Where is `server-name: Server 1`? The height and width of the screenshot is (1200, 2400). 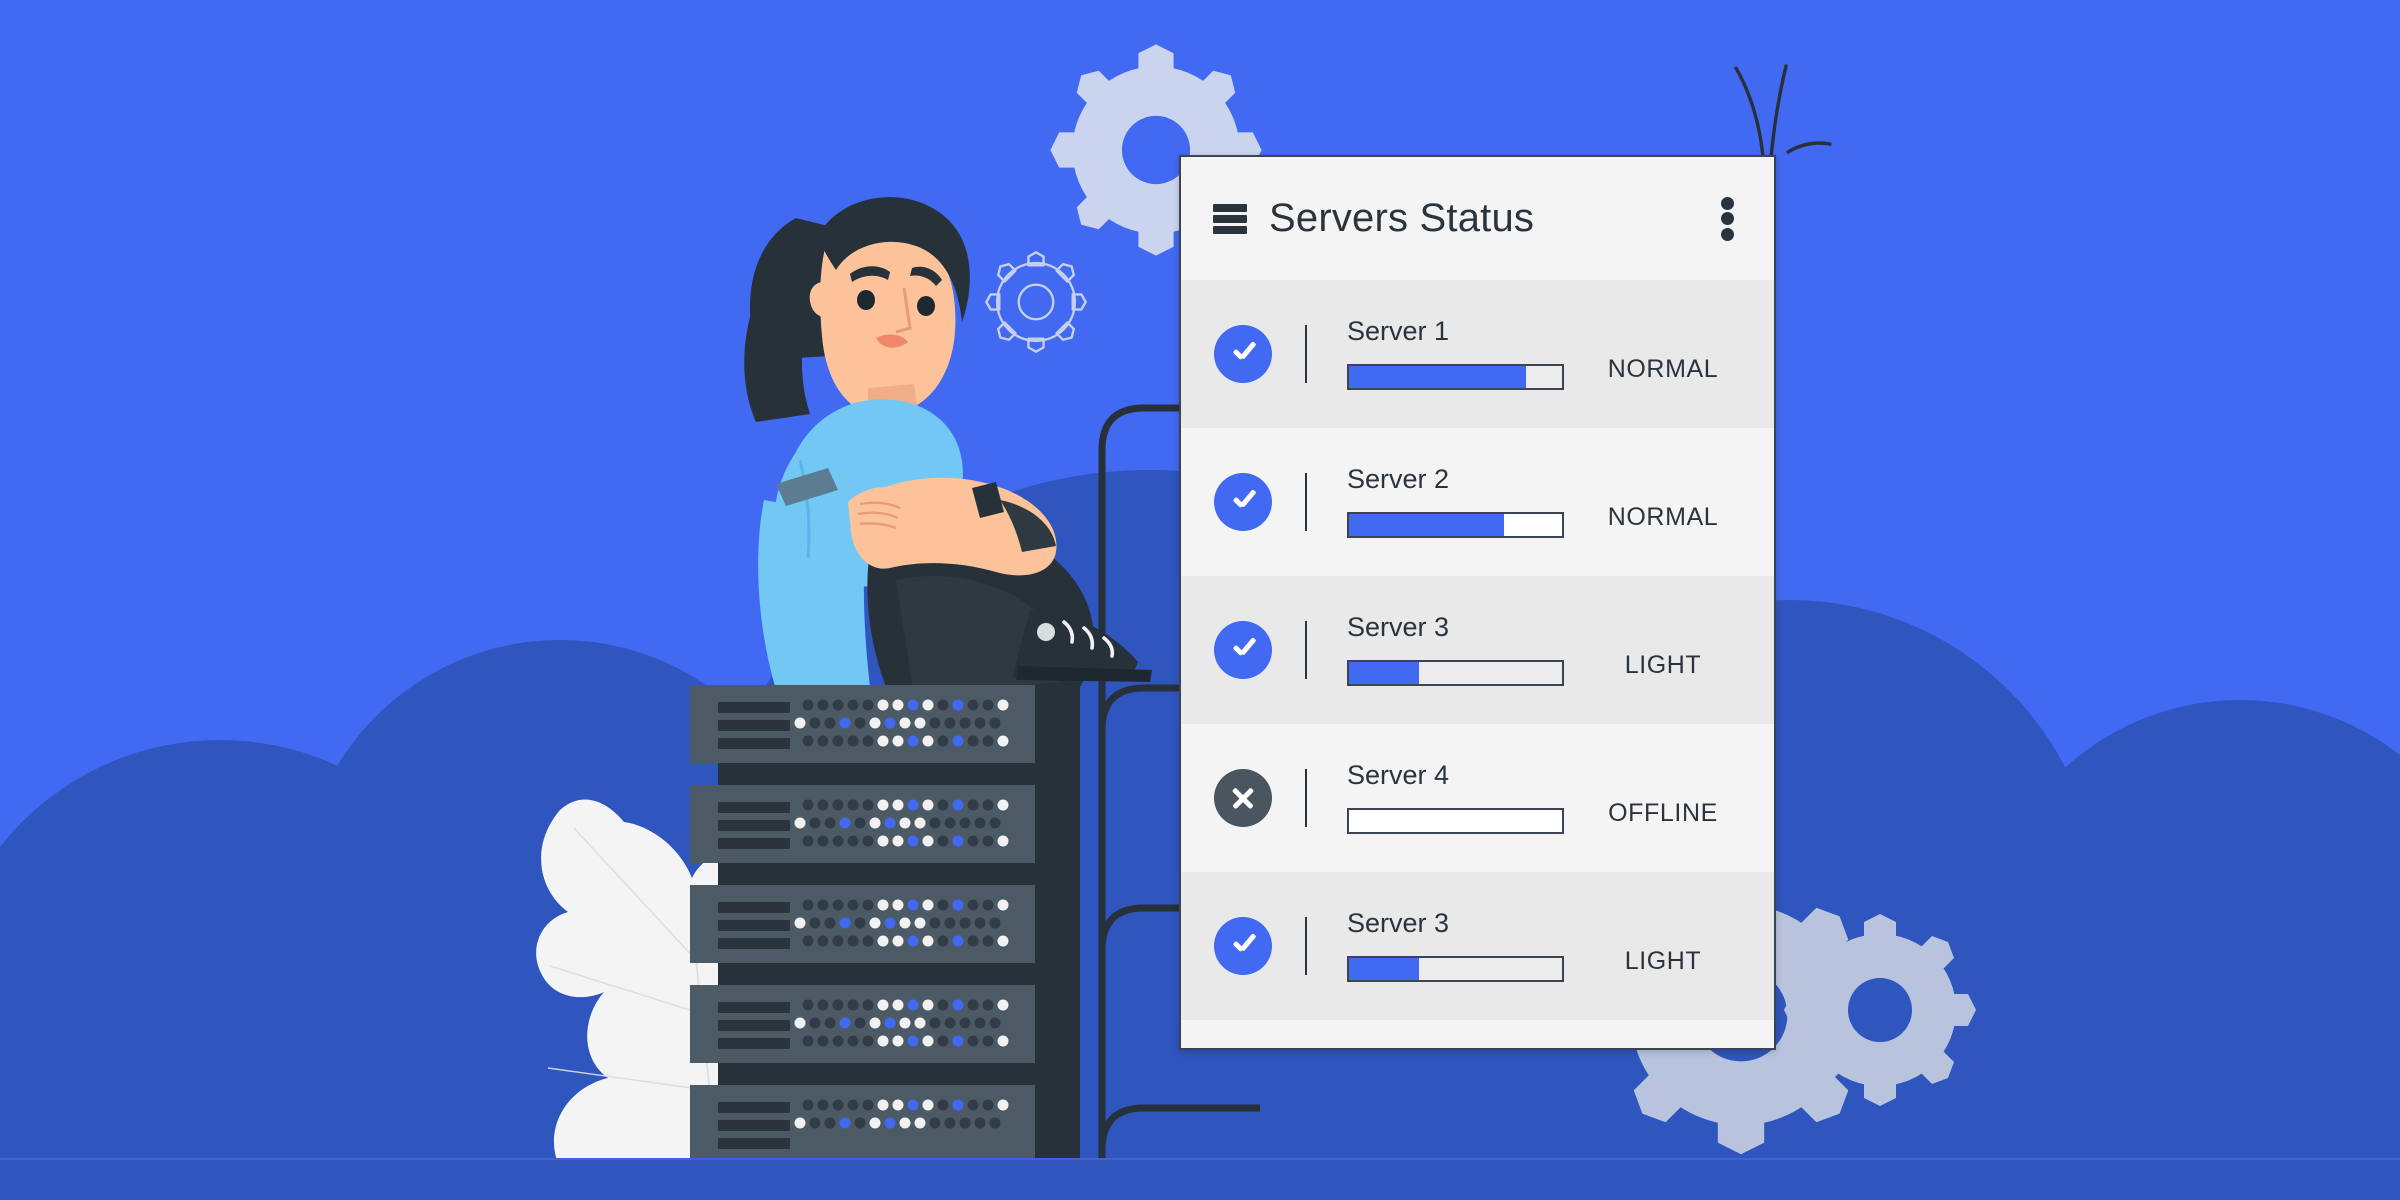
server-name: Server 1 is located at coordinates (1398, 331).